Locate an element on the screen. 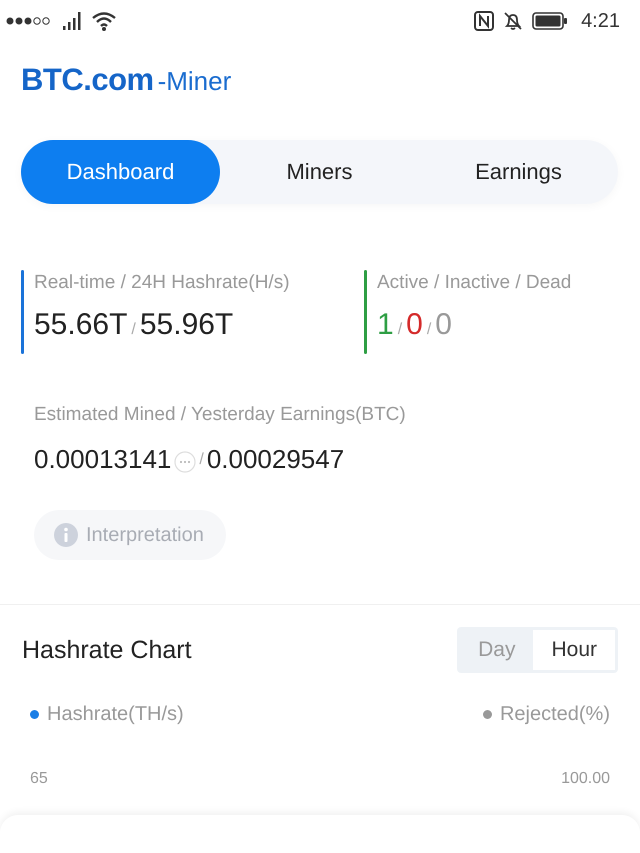  tab: Dashboard is located at coordinates (120, 172).